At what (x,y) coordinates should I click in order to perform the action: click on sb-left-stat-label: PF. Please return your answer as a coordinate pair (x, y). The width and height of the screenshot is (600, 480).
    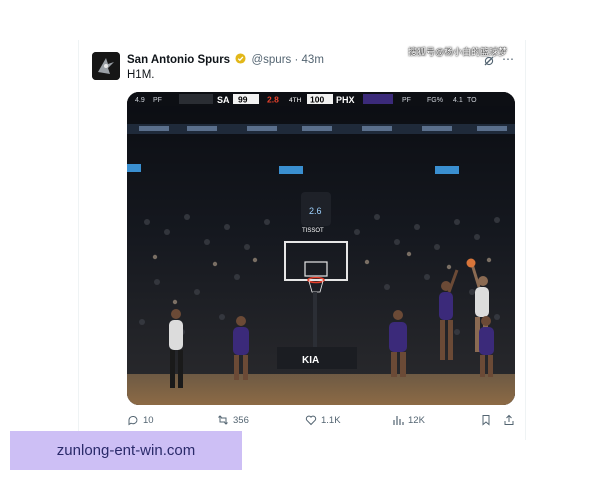
    Looking at the image, I should click on (157, 100).